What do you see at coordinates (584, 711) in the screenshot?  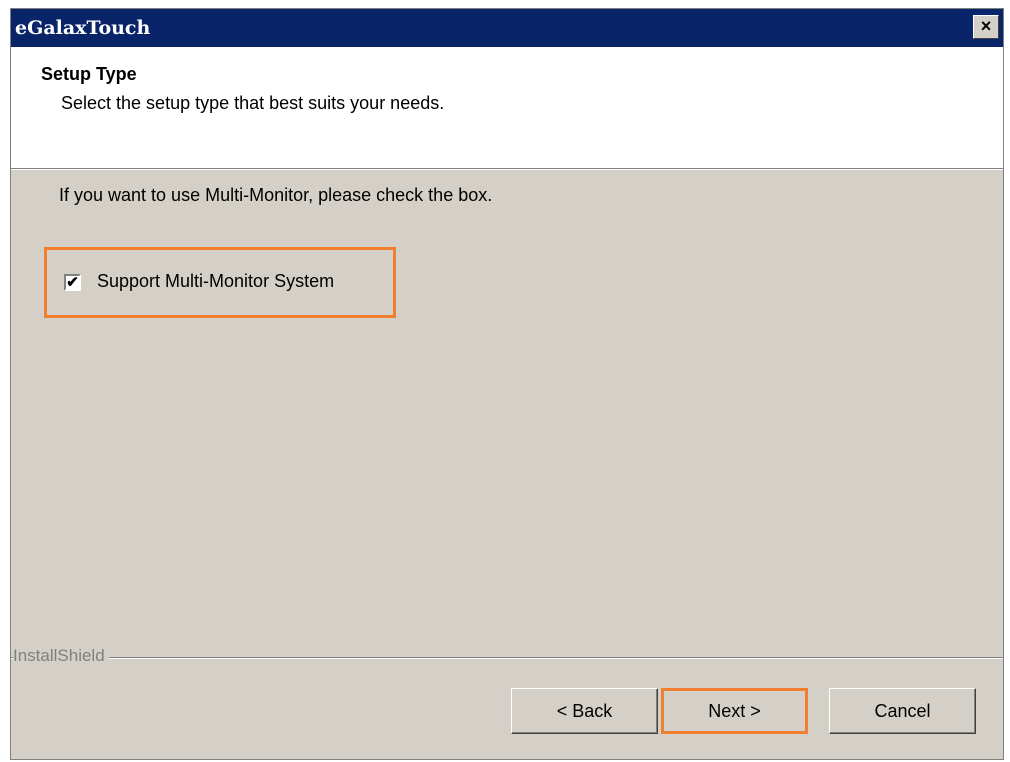 I see `back-button: < Back` at bounding box center [584, 711].